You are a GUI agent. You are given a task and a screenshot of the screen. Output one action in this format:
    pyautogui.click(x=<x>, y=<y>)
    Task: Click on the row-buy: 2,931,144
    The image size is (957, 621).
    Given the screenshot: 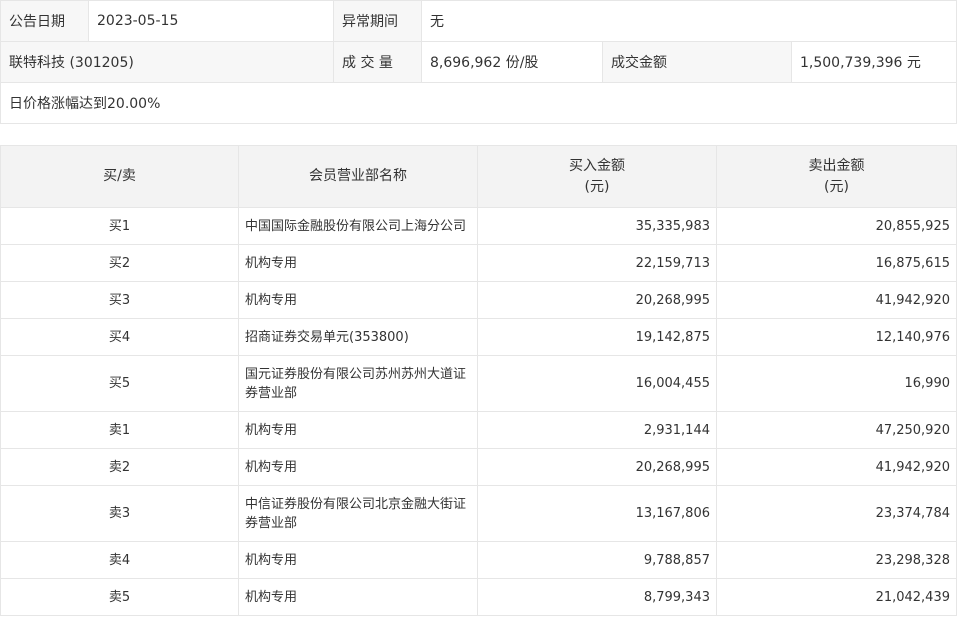 What is the action you would take?
    pyautogui.click(x=597, y=430)
    